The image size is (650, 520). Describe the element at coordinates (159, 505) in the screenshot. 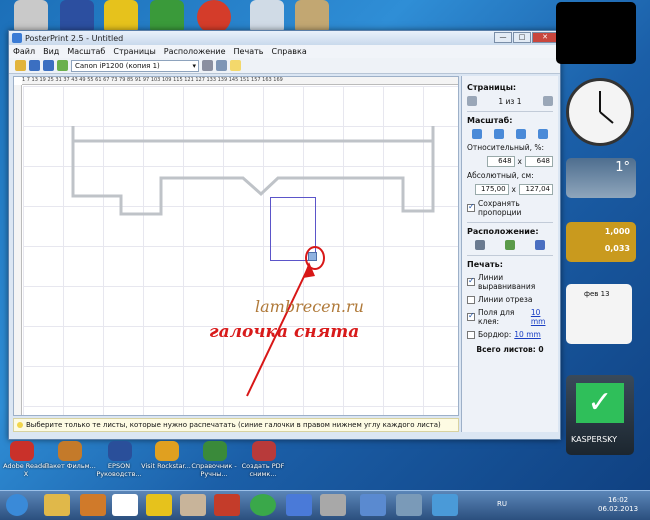

I see `taskbar-app-yellow` at that location.